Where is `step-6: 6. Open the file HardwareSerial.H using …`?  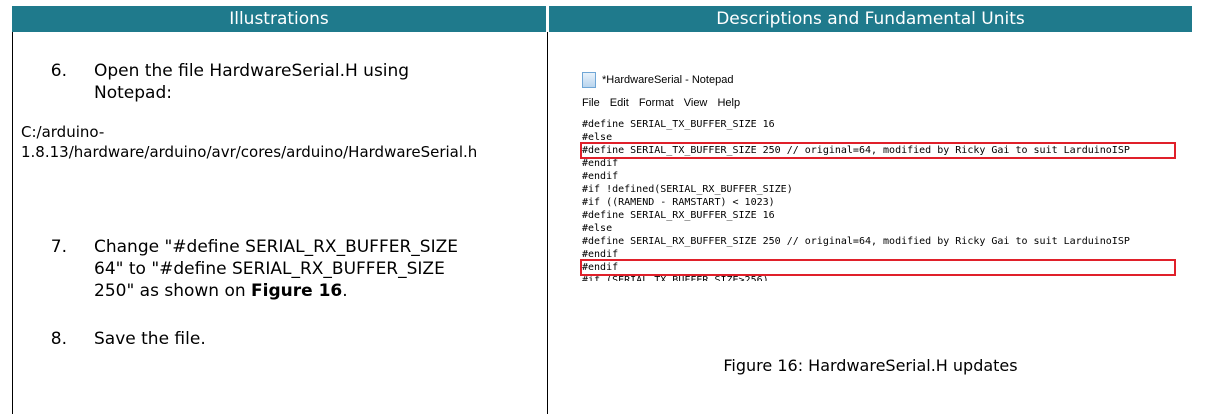
step-6: 6. Open the file HardwareSerial.H using … is located at coordinates (279, 82).